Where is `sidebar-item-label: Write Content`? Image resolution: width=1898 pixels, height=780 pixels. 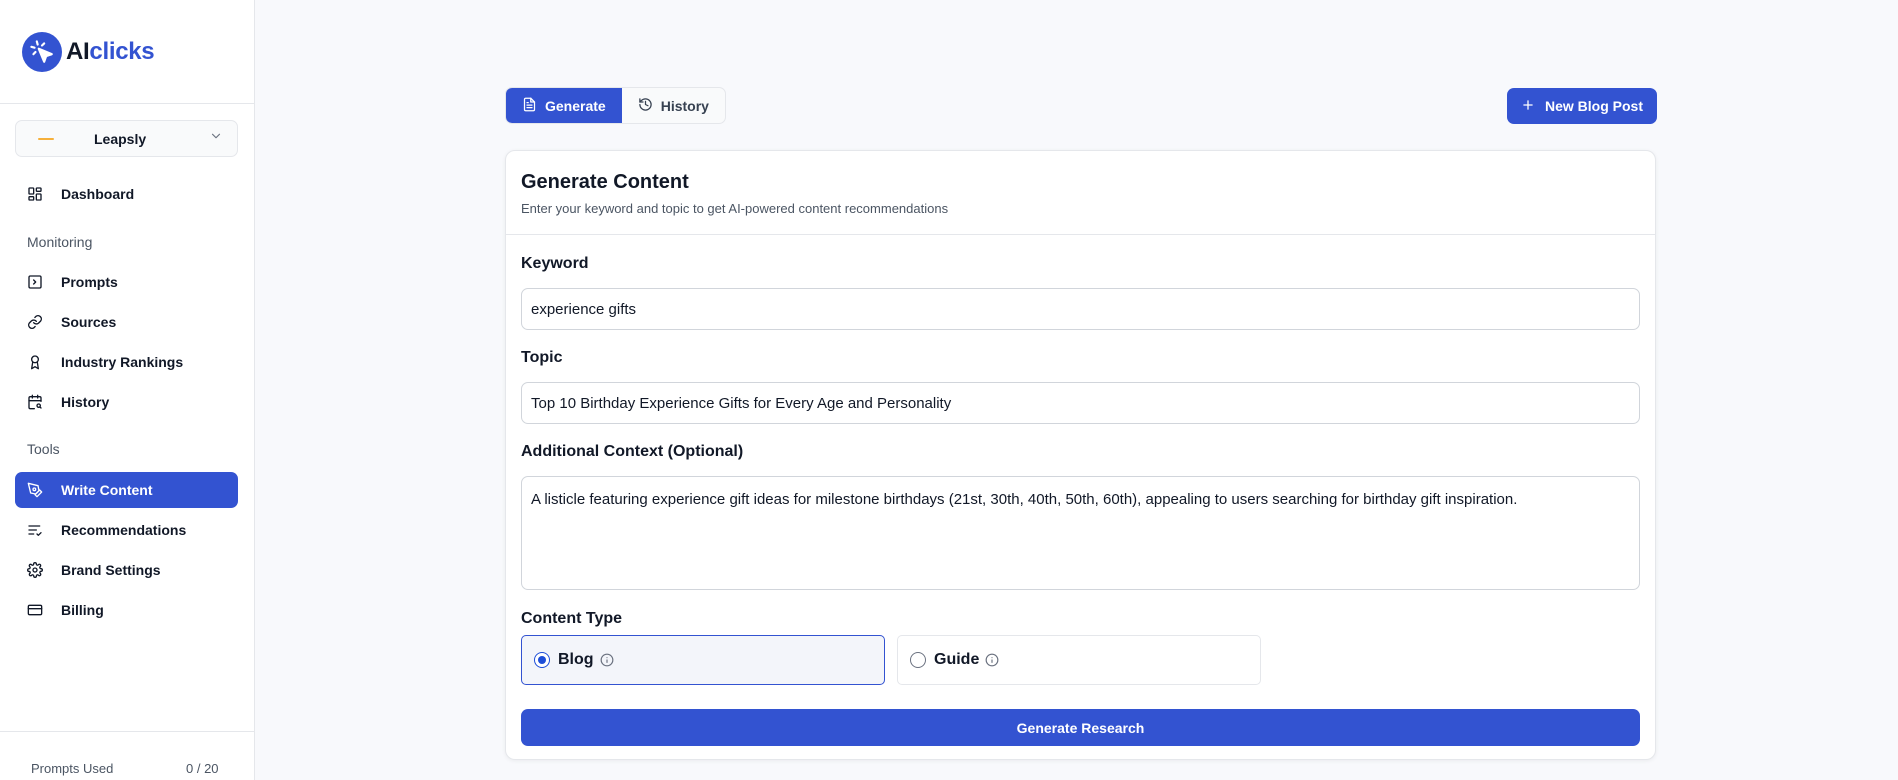 sidebar-item-label: Write Content is located at coordinates (107, 490).